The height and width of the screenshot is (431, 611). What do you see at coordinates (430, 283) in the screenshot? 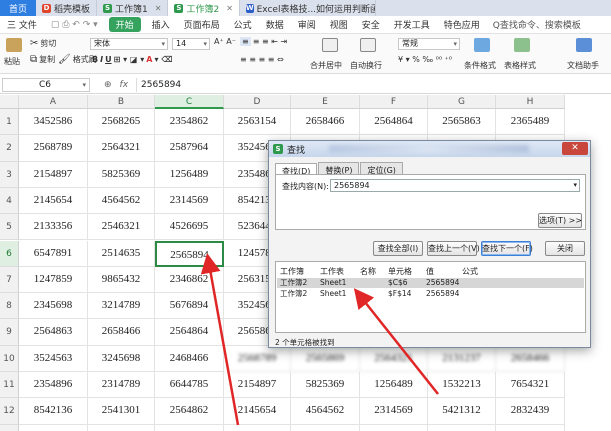
I see `result-row: 工作簿2 Sheet1 $C$6 2565894` at bounding box center [430, 283].